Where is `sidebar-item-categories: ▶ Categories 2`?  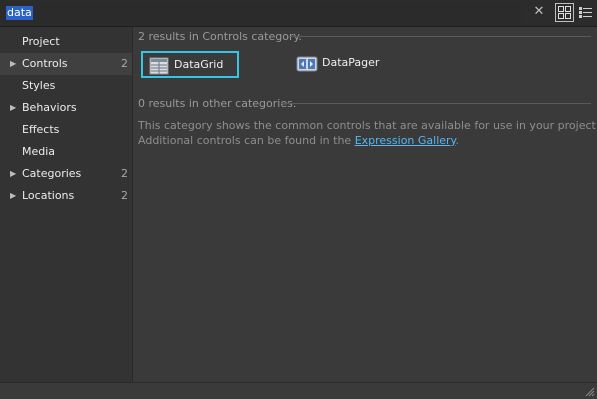
sidebar-item-categories: ▶ Categories 2 is located at coordinates (66, 174).